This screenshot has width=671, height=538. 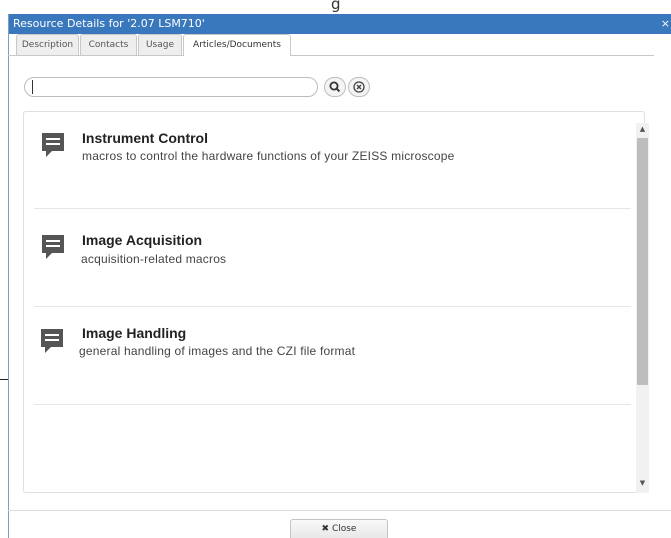 What do you see at coordinates (642, 483) in the screenshot?
I see `scroll-down-icon: ▼` at bounding box center [642, 483].